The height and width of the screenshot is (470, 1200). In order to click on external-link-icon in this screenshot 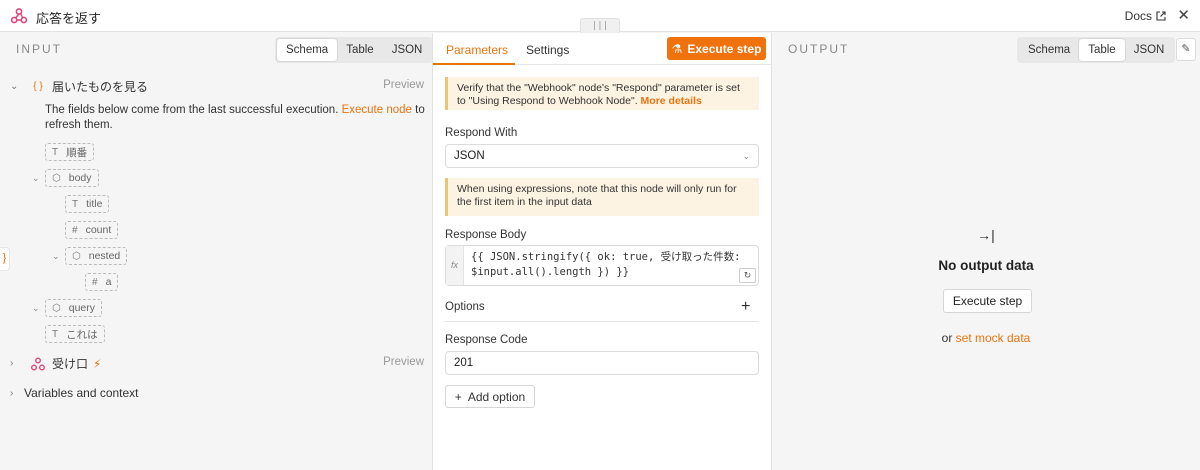, I will do `click(1161, 16)`.